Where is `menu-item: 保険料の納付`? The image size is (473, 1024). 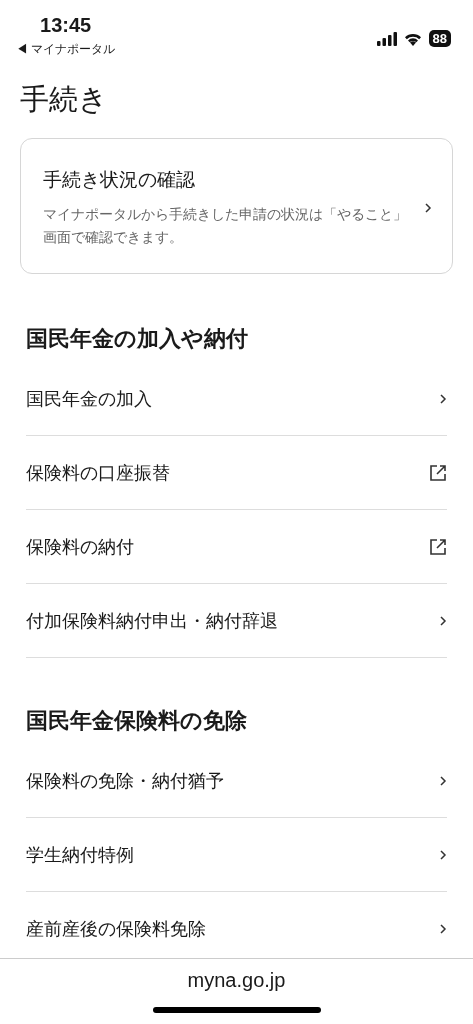 menu-item: 保険料の納付 is located at coordinates (236, 547).